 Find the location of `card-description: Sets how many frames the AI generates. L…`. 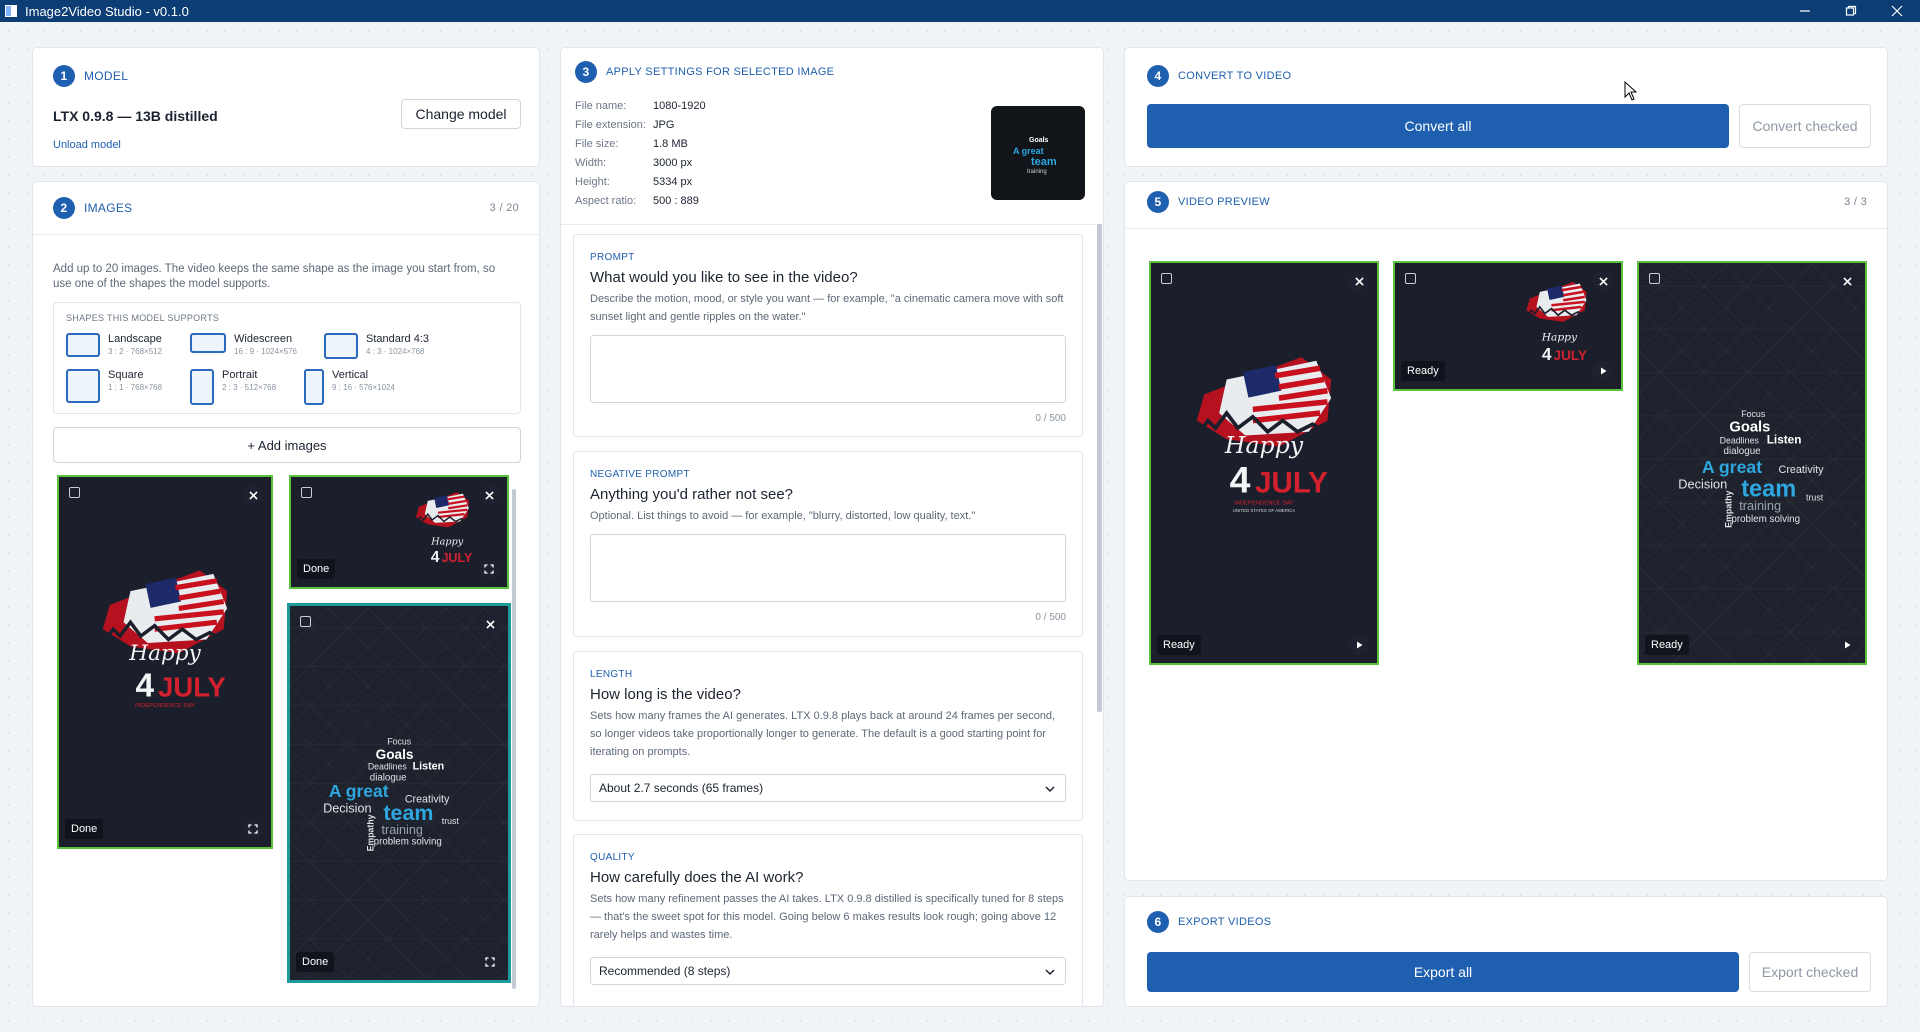

card-description: Sets how many frames the AI generates. L… is located at coordinates (823, 734).